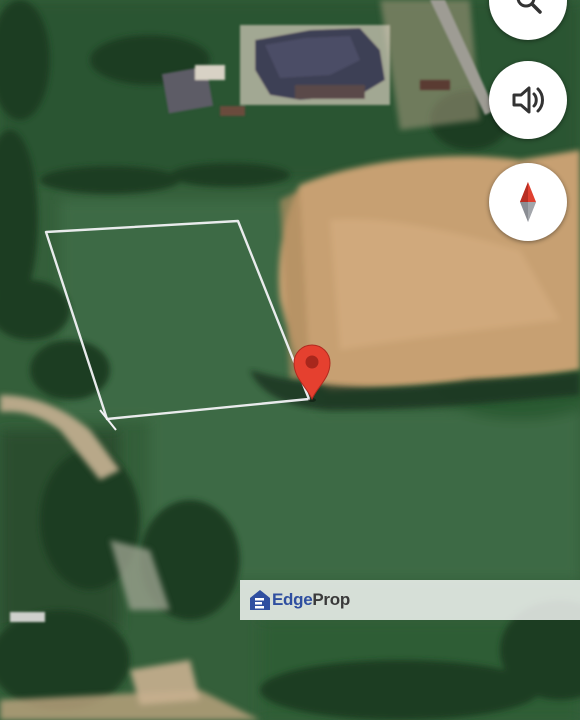  I want to click on compass-button, so click(528, 202).